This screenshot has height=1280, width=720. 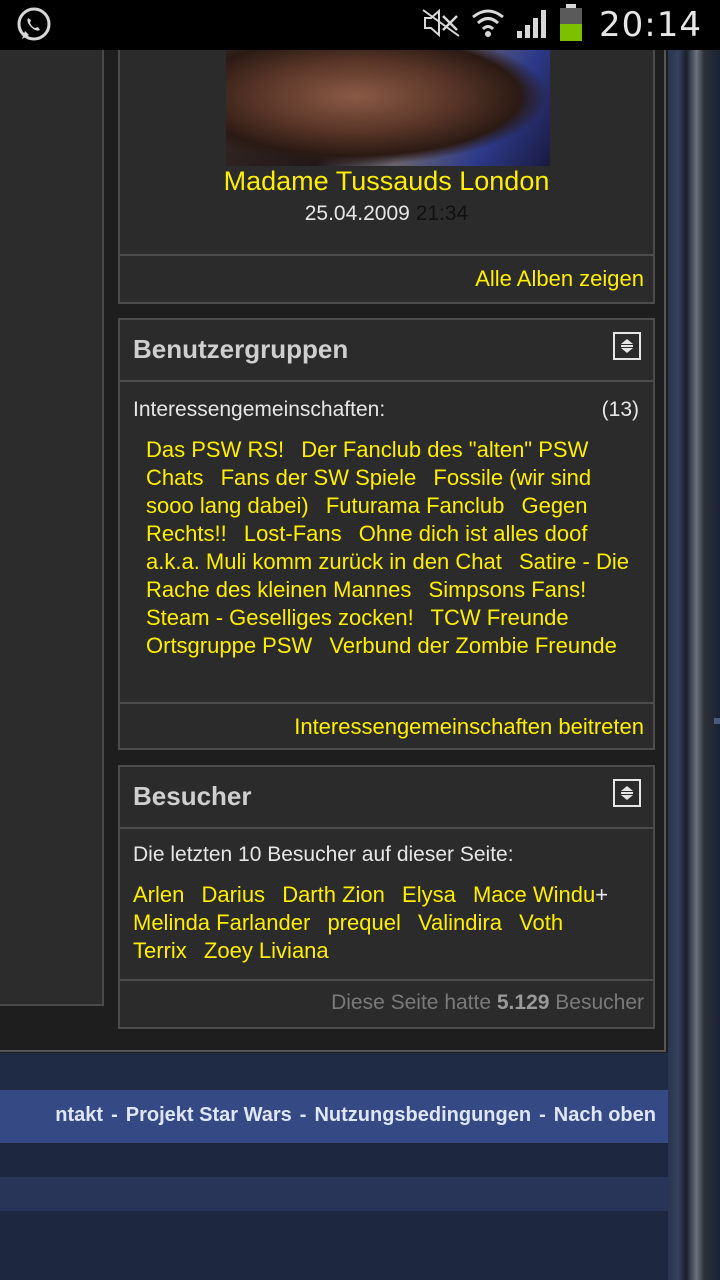 I want to click on all-albums-link: Alle Alben zeigen, so click(x=559, y=279).